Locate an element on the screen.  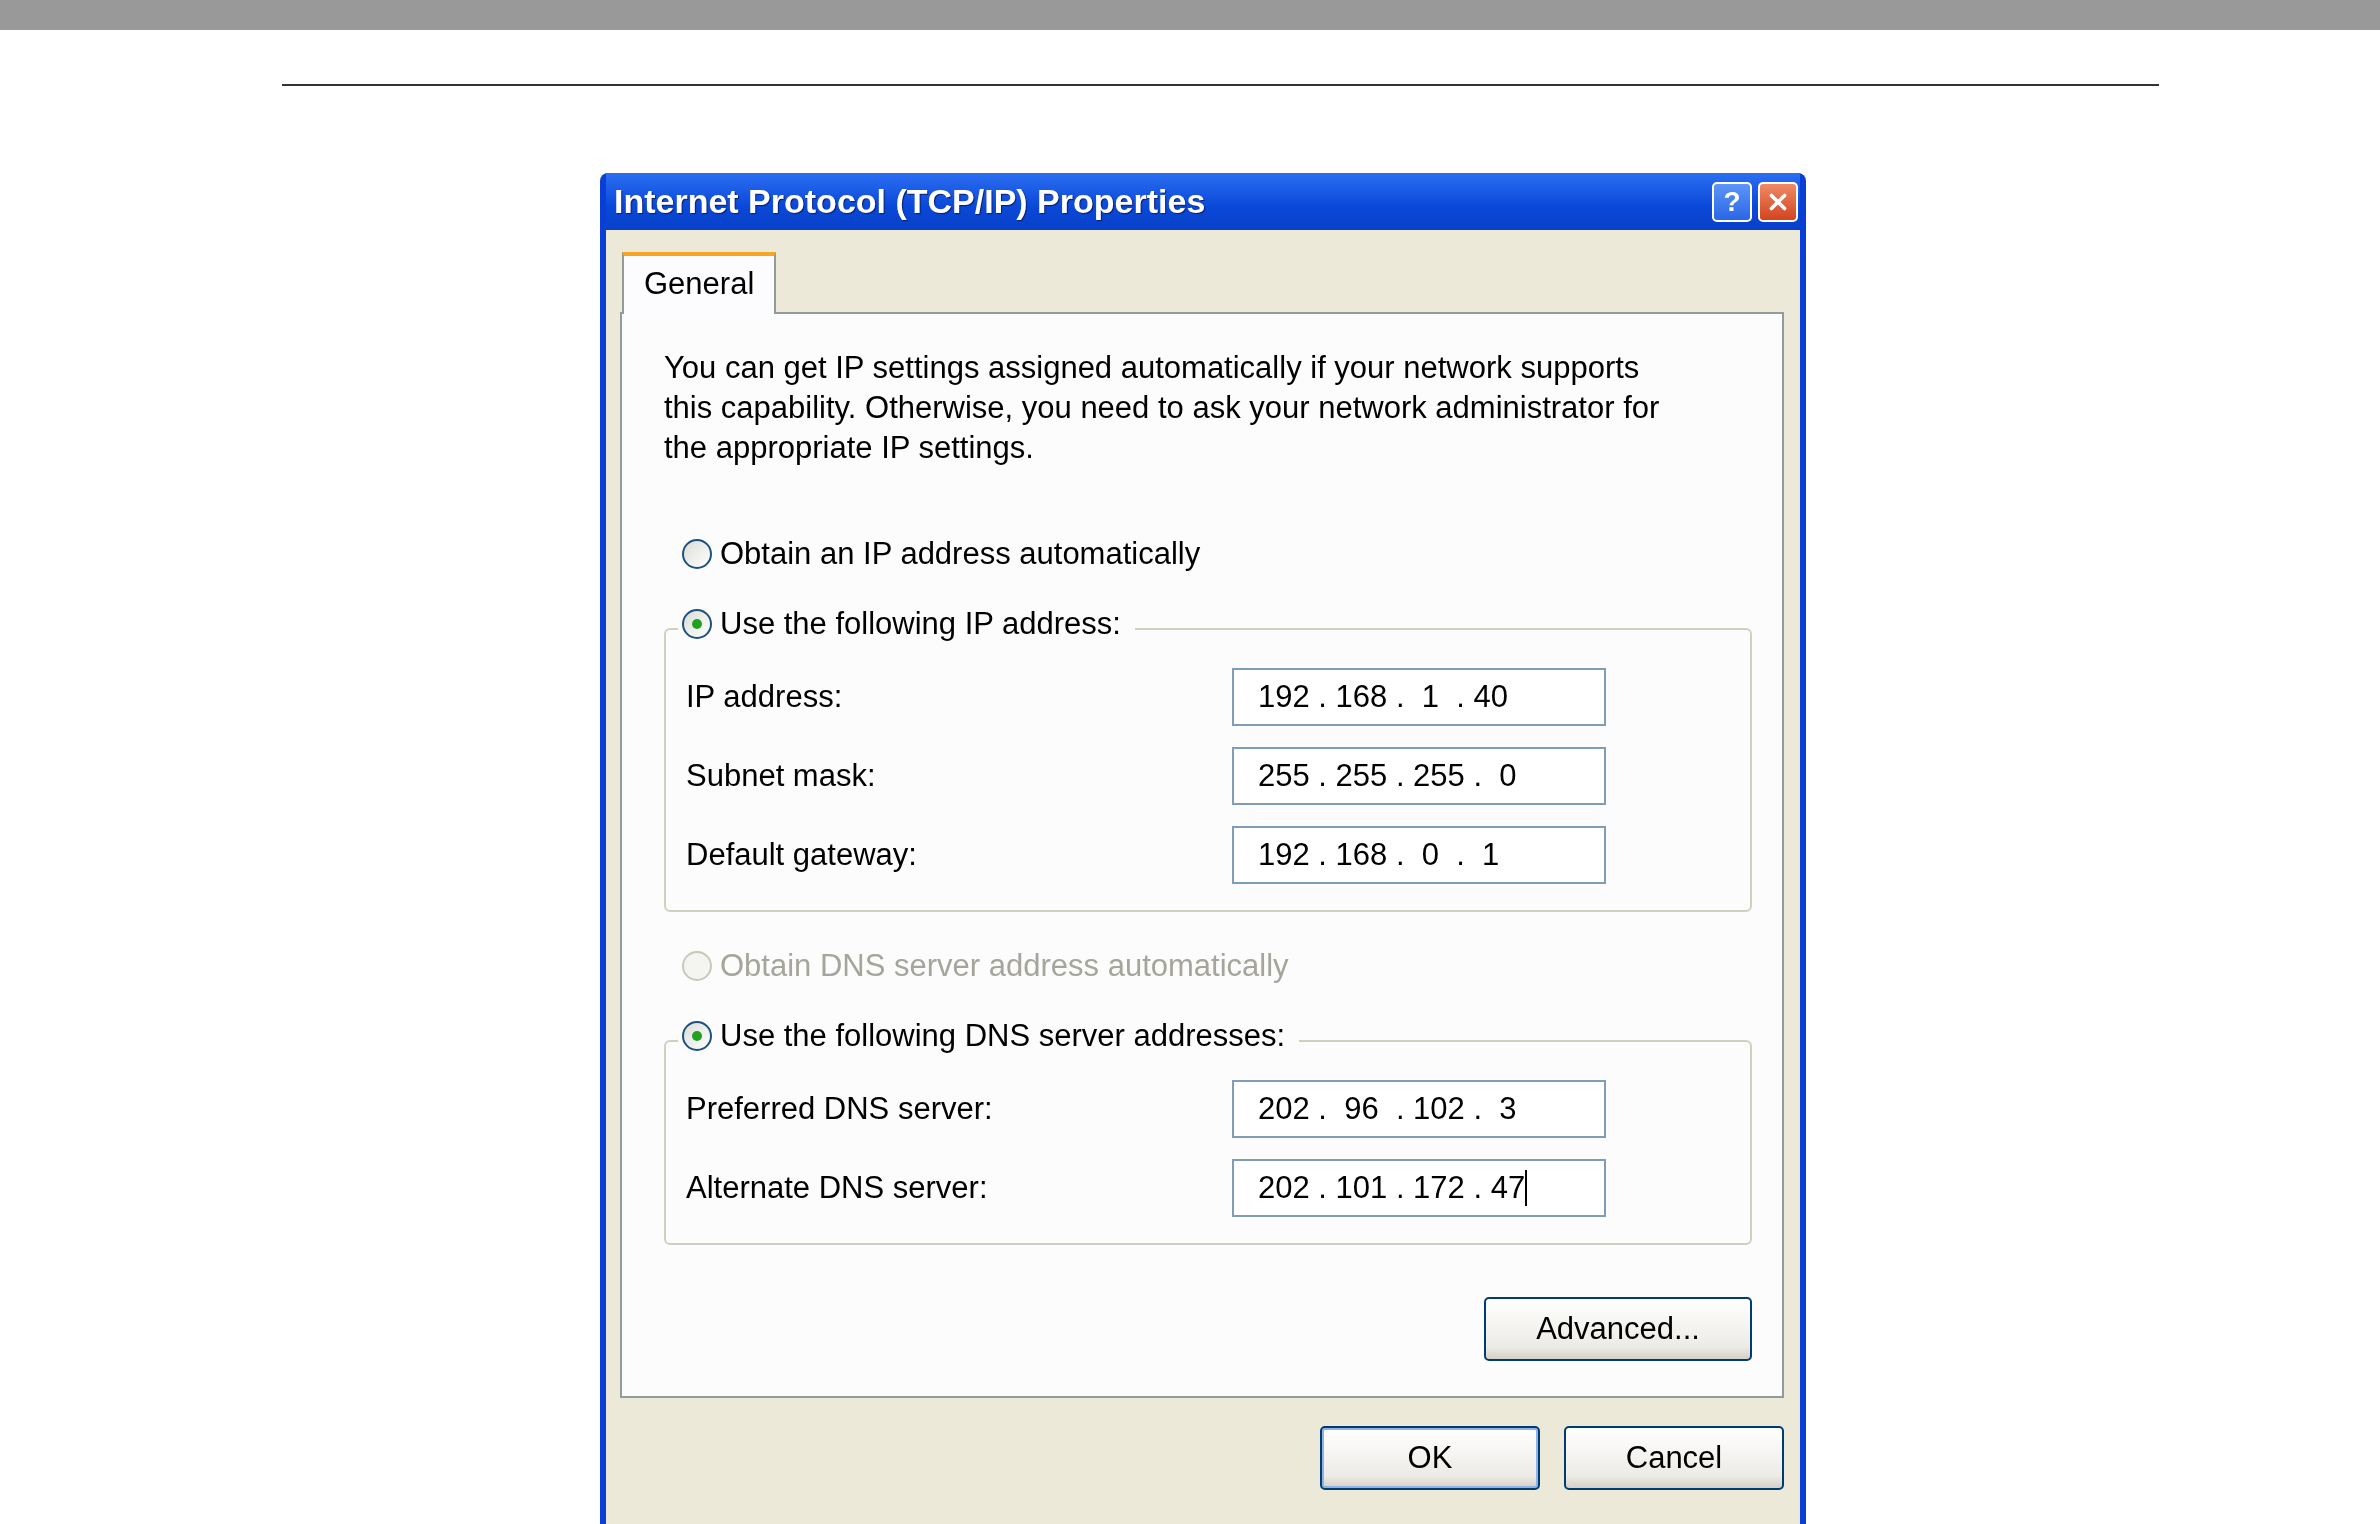
dialog-button: Cancel is located at coordinates (1674, 1458).